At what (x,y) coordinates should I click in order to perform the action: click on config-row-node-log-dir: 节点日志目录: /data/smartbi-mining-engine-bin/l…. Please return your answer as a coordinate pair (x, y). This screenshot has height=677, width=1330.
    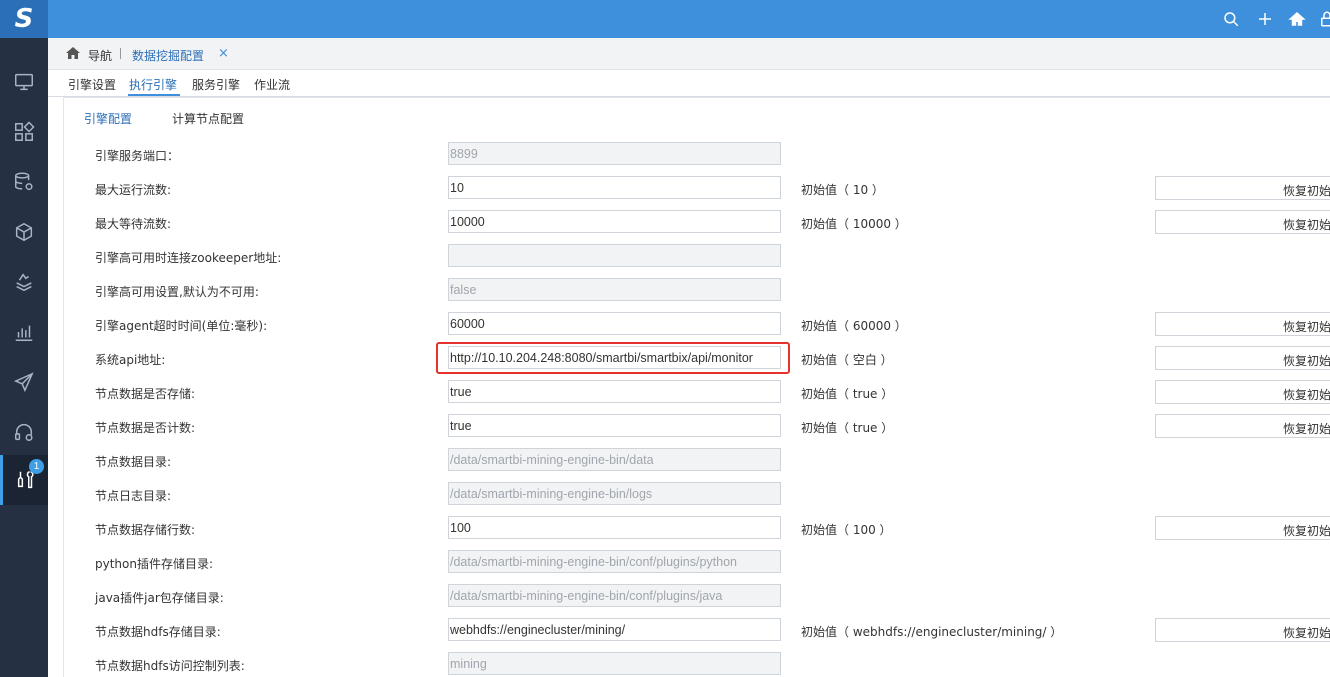
    Looking at the image, I should click on (697, 494).